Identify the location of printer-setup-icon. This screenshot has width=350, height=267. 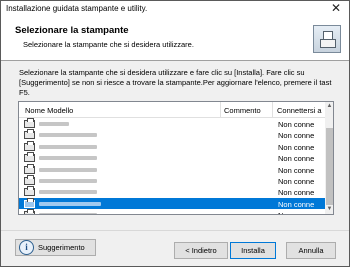
(327, 39).